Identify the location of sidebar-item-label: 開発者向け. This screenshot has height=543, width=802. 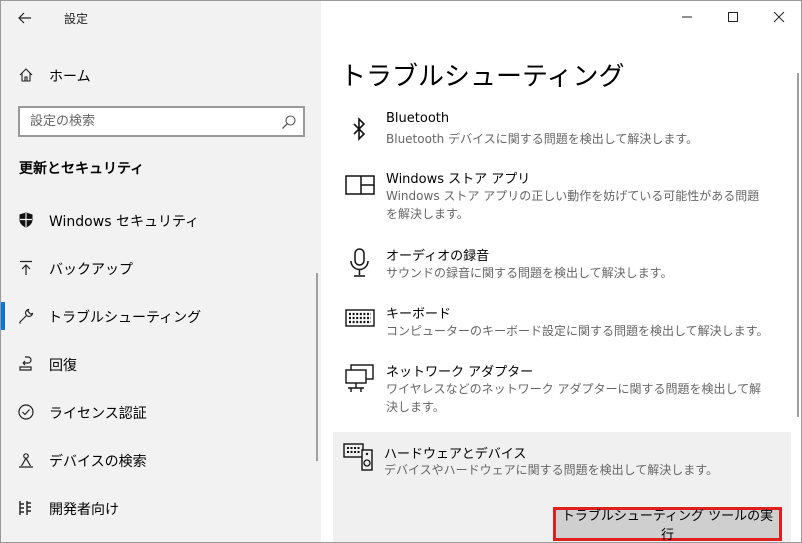
(84, 510).